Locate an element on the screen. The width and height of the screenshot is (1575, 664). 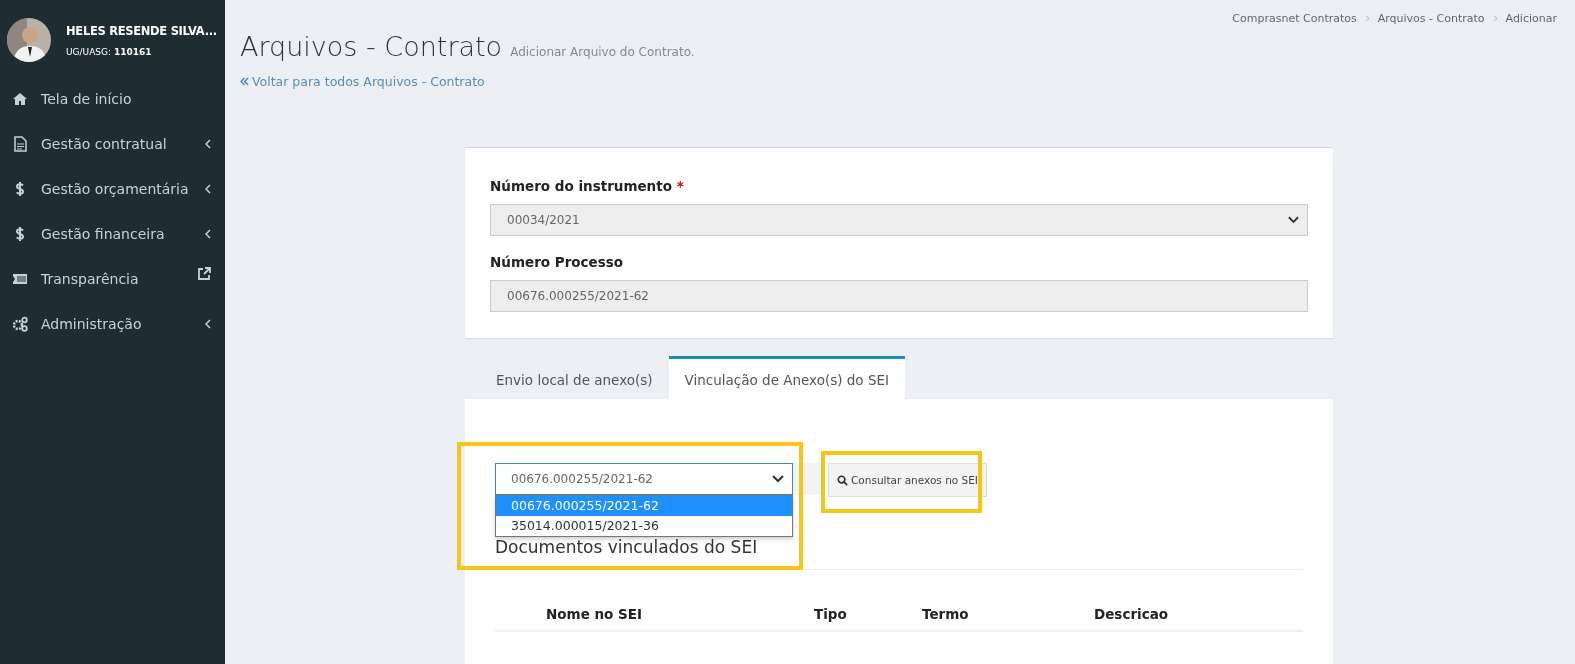
home-icon is located at coordinates (20, 98).